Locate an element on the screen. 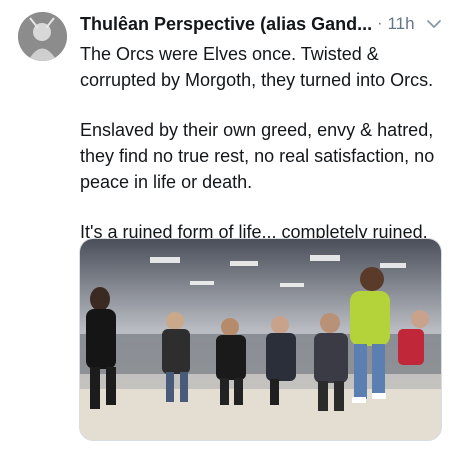  avatar is located at coordinates (42, 36).